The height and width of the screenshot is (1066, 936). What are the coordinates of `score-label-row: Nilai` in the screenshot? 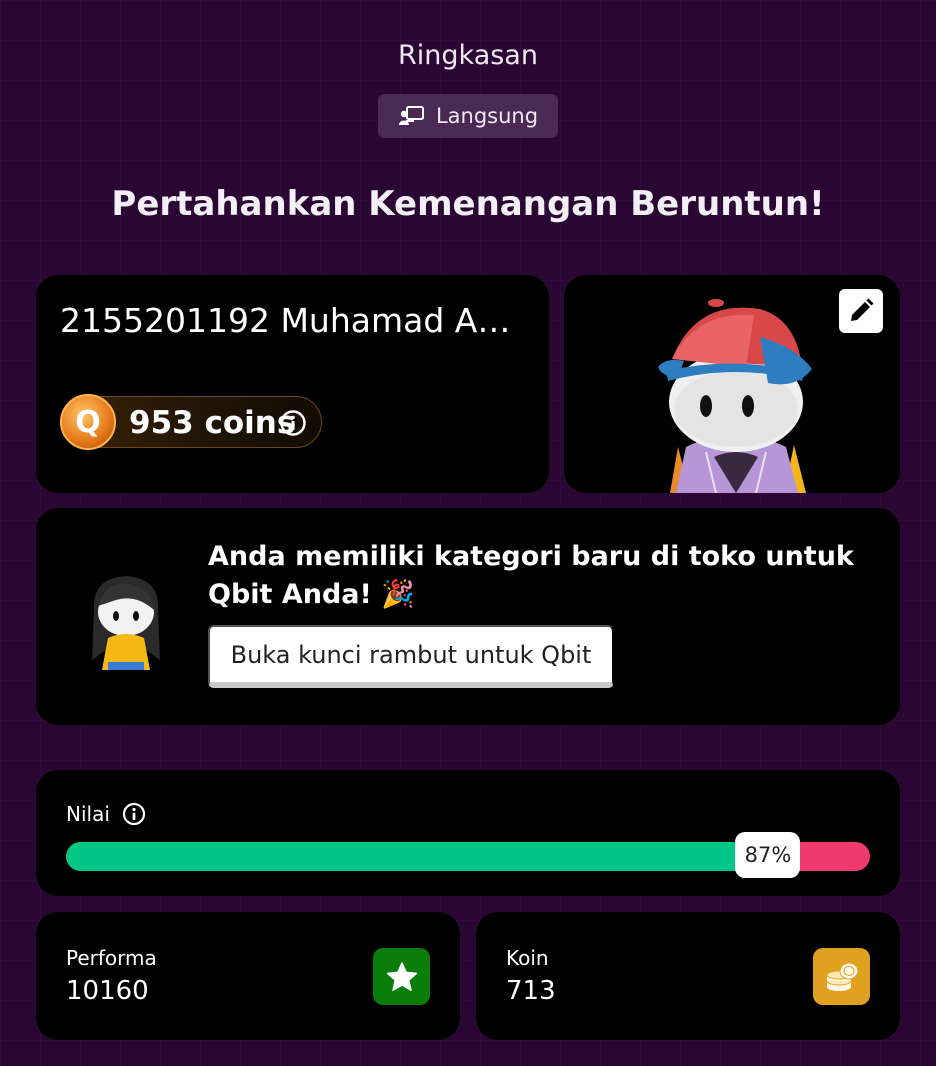 It's located at (106, 814).